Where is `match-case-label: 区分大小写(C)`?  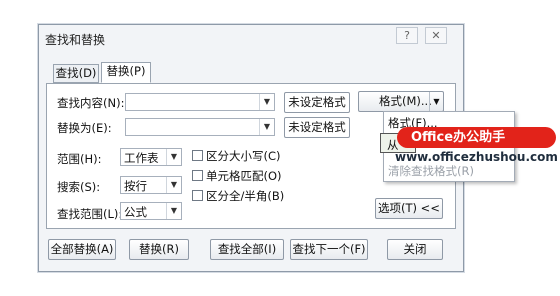
match-case-label: 区分大小写(C) is located at coordinates (243, 156).